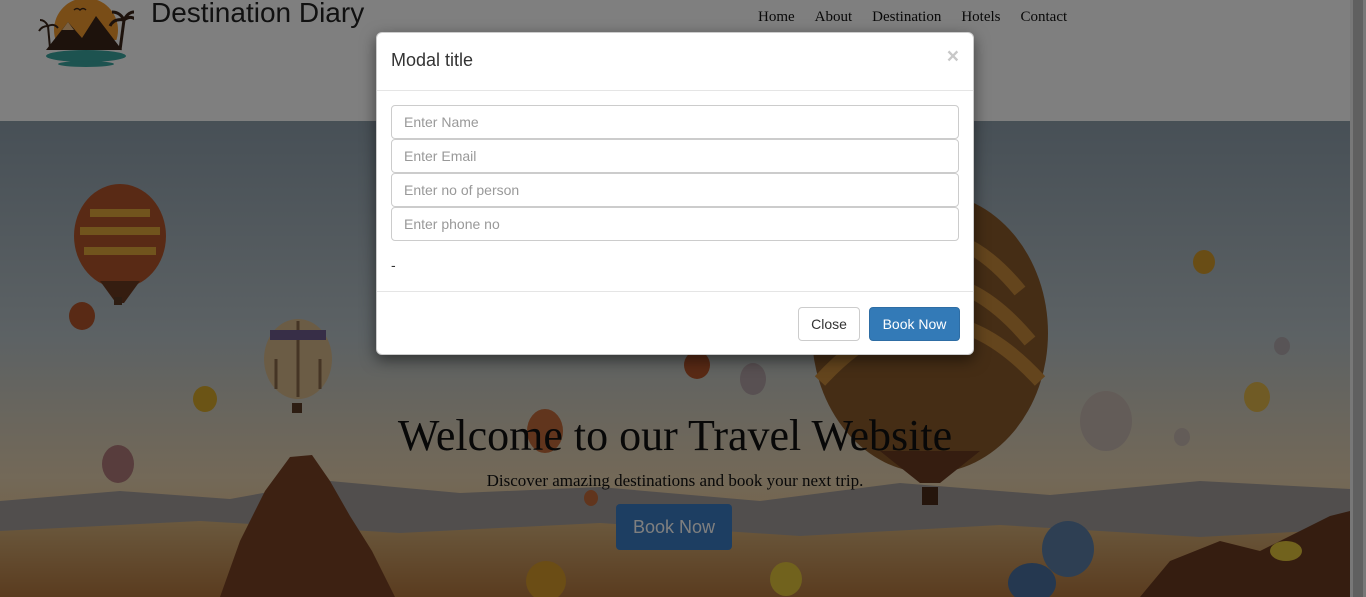  What do you see at coordinates (675, 156) in the screenshot?
I see `email-input` at bounding box center [675, 156].